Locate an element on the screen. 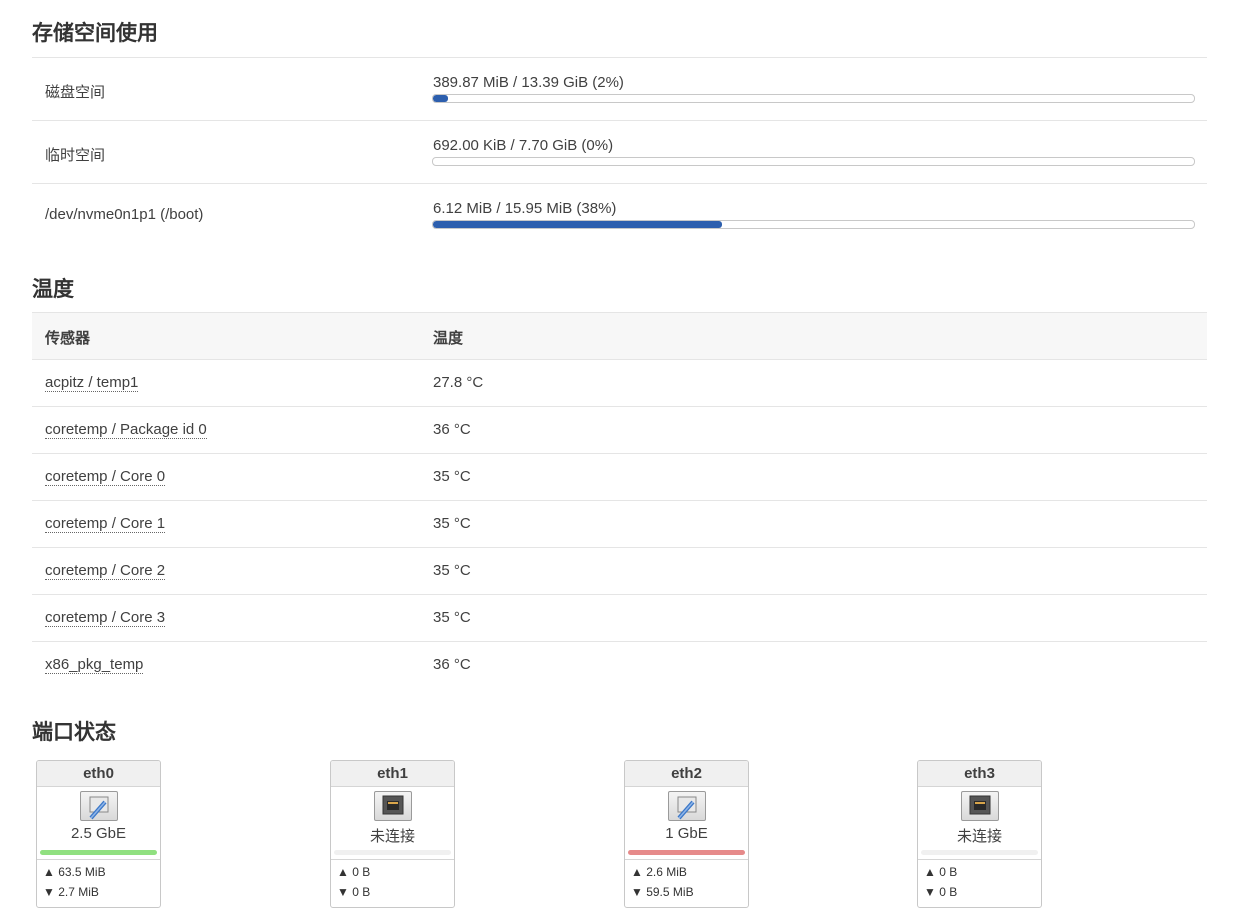 Image resolution: width=1236 pixels, height=922 pixels. port-card-eth1: eth1 未连接 ▲ 0 B ▼ 0 B is located at coordinates (392, 834).